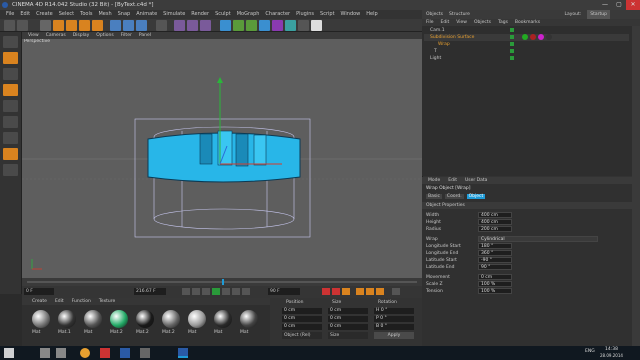 This screenshot has height=360, width=640. What do you see at coordinates (394, 327) in the screenshot?
I see `coord-field-r: B 0 °` at bounding box center [394, 327].